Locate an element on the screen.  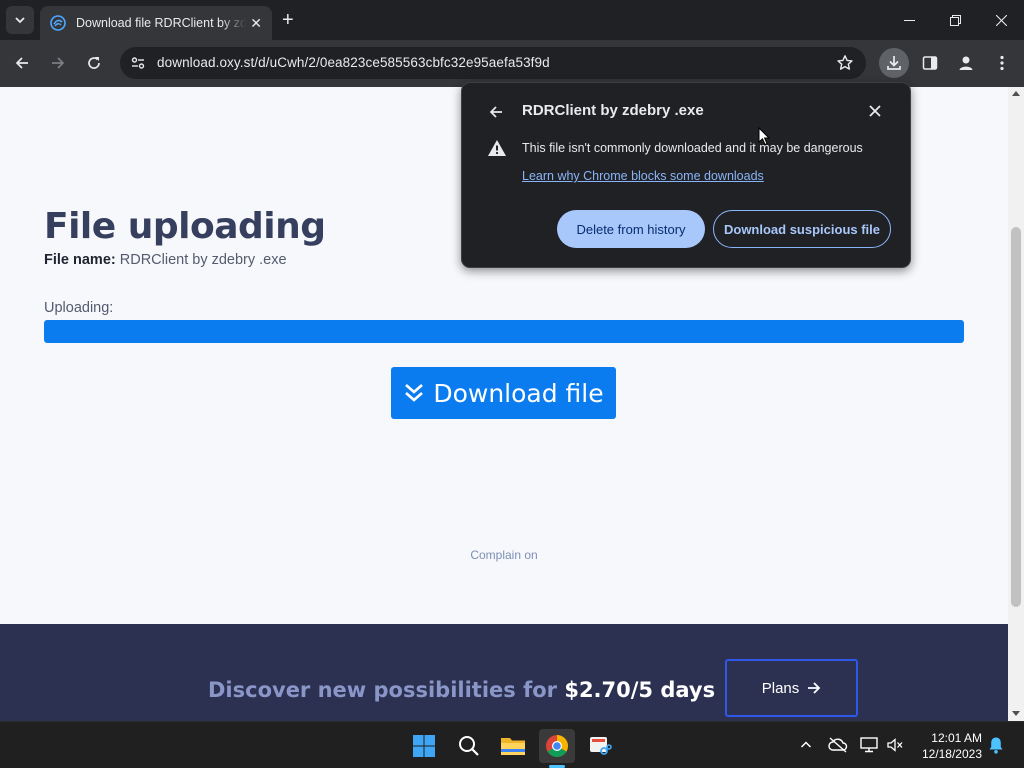
warning-icon is located at coordinates (497, 150).